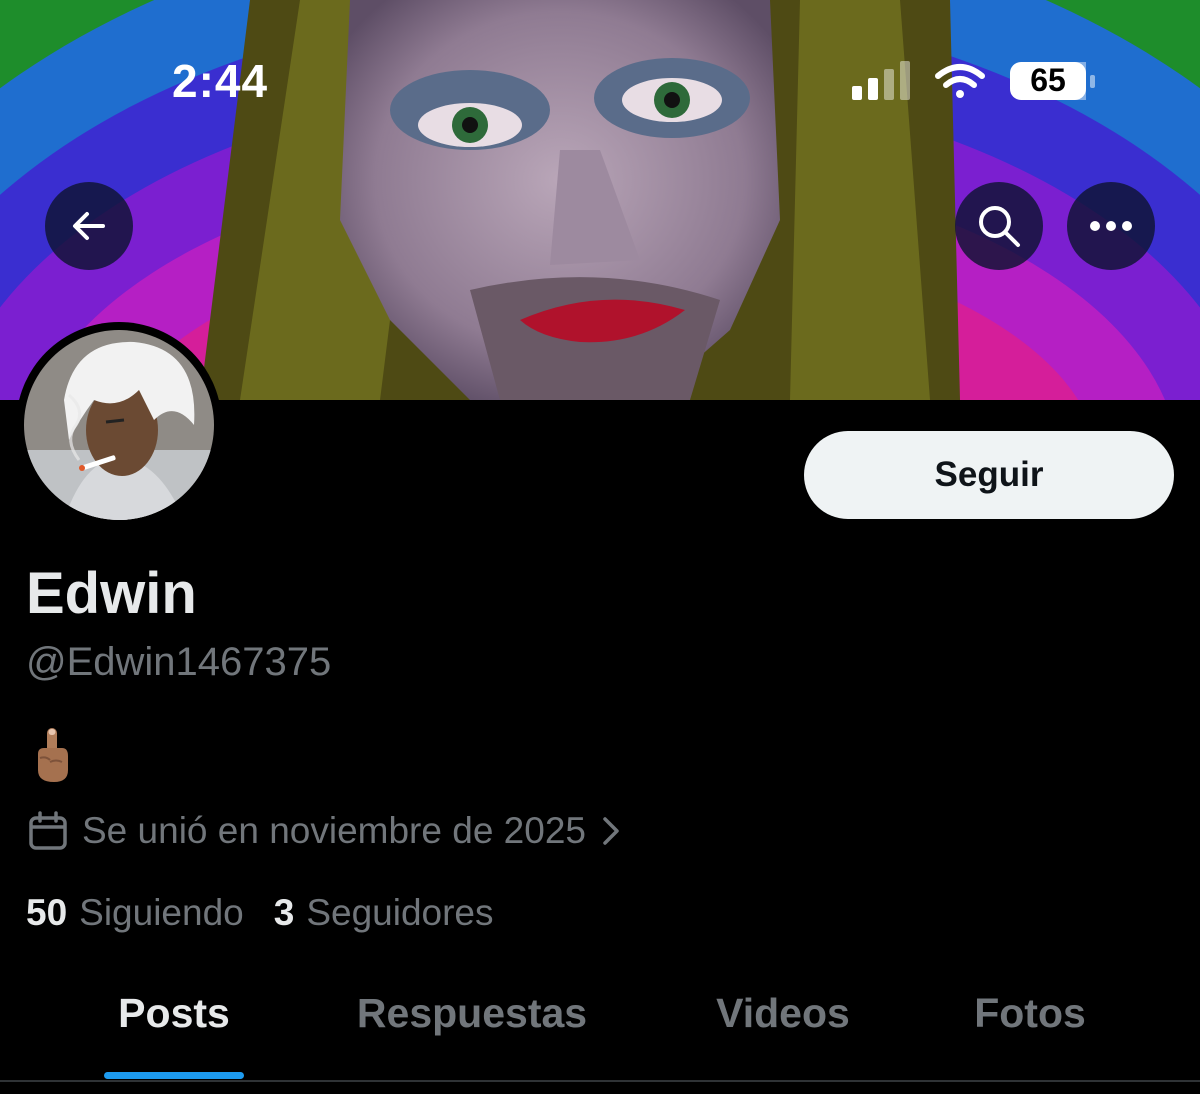 The image size is (1200, 1094). I want to click on tab-photos: Fotos, so click(1030, 1035).